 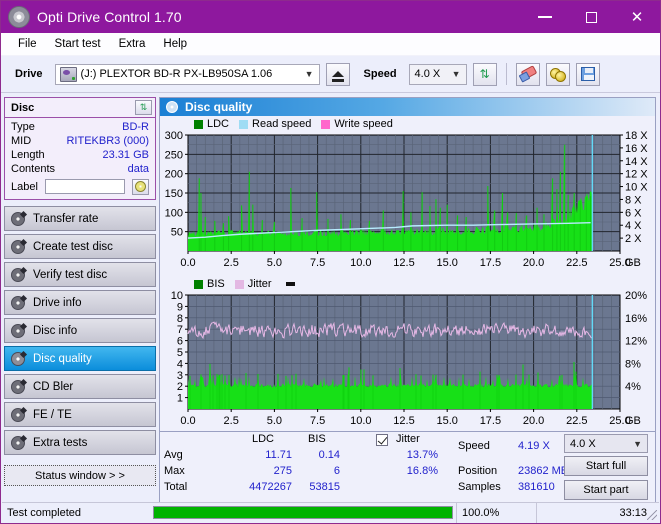 I want to click on gold-disc-button, so click(x=557, y=74).